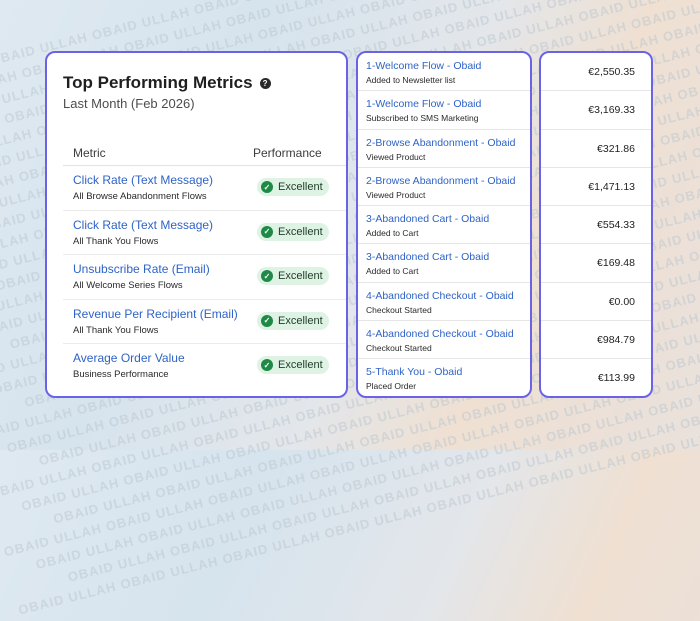 The width and height of the screenshot is (700, 621). What do you see at coordinates (121, 375) in the screenshot?
I see `metric-scope: Business Performance` at bounding box center [121, 375].